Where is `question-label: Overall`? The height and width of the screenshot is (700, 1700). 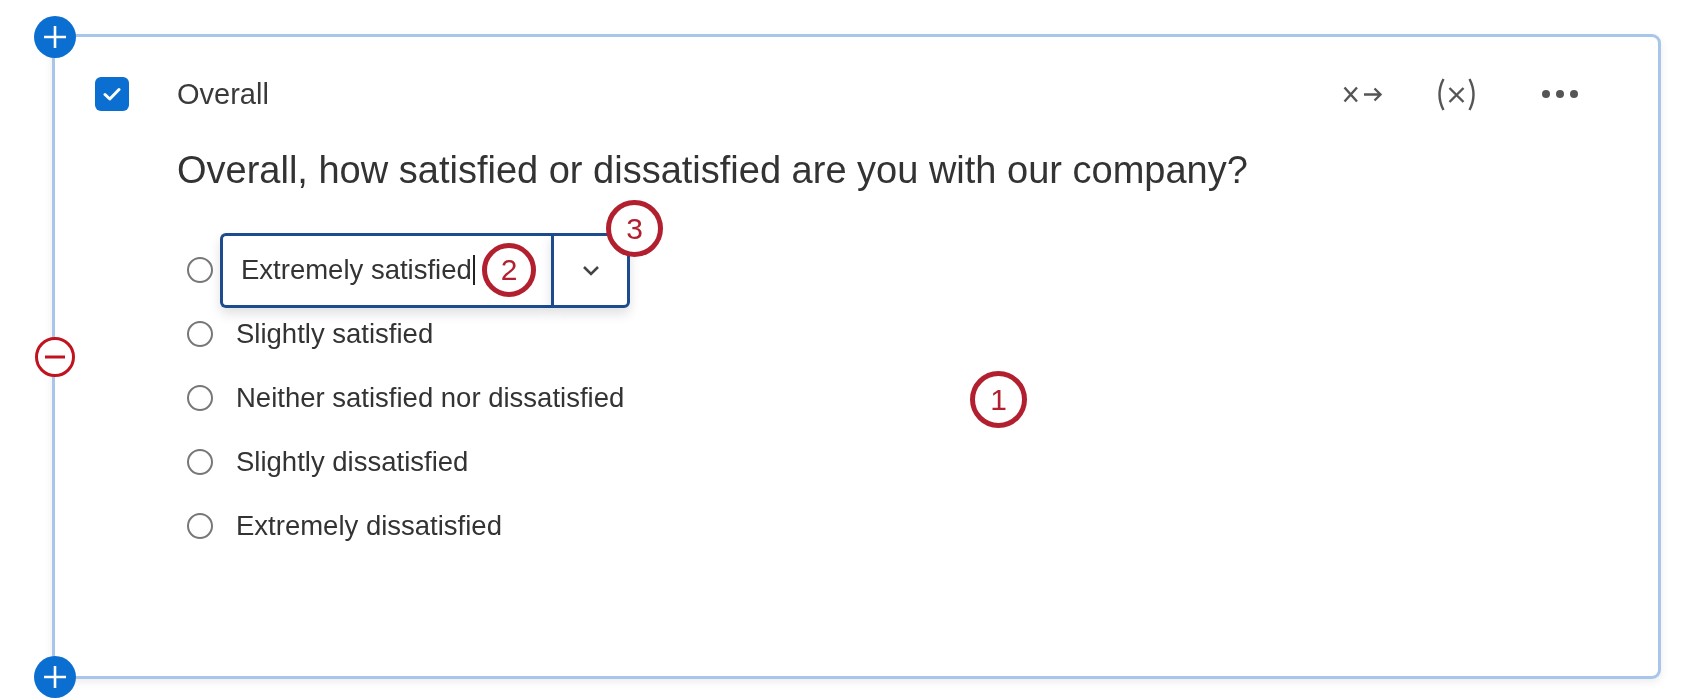
question-label: Overall is located at coordinates (223, 94).